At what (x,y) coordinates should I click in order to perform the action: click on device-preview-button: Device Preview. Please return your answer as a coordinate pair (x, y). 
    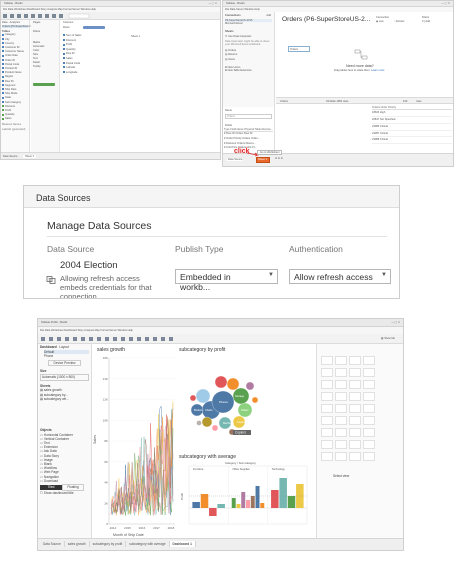
    Looking at the image, I should click on (64, 363).